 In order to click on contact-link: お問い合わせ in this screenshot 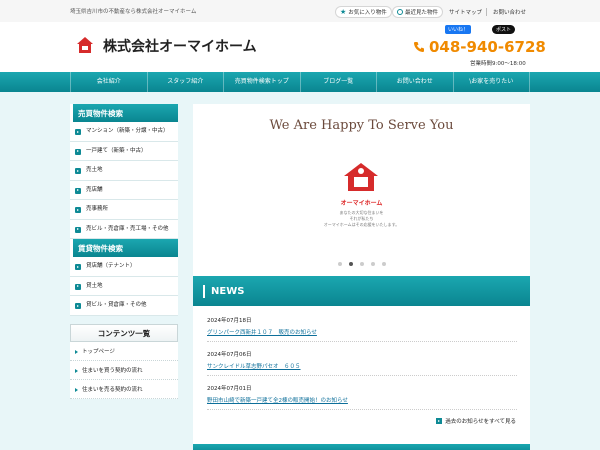, I will do `click(506, 12)`.